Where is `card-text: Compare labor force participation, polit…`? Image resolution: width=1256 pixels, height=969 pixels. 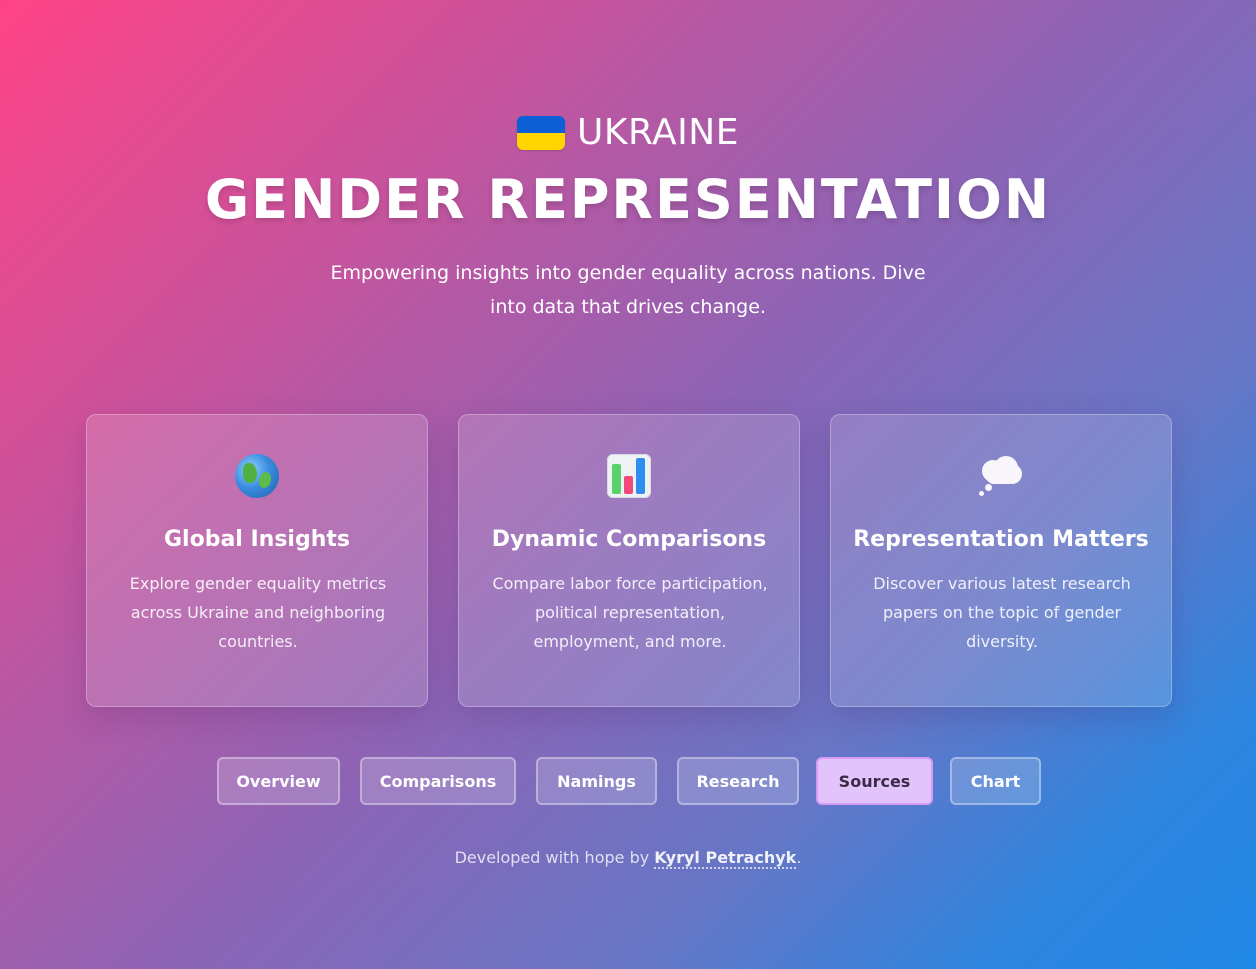 card-text: Compare labor force participation, polit… is located at coordinates (630, 612).